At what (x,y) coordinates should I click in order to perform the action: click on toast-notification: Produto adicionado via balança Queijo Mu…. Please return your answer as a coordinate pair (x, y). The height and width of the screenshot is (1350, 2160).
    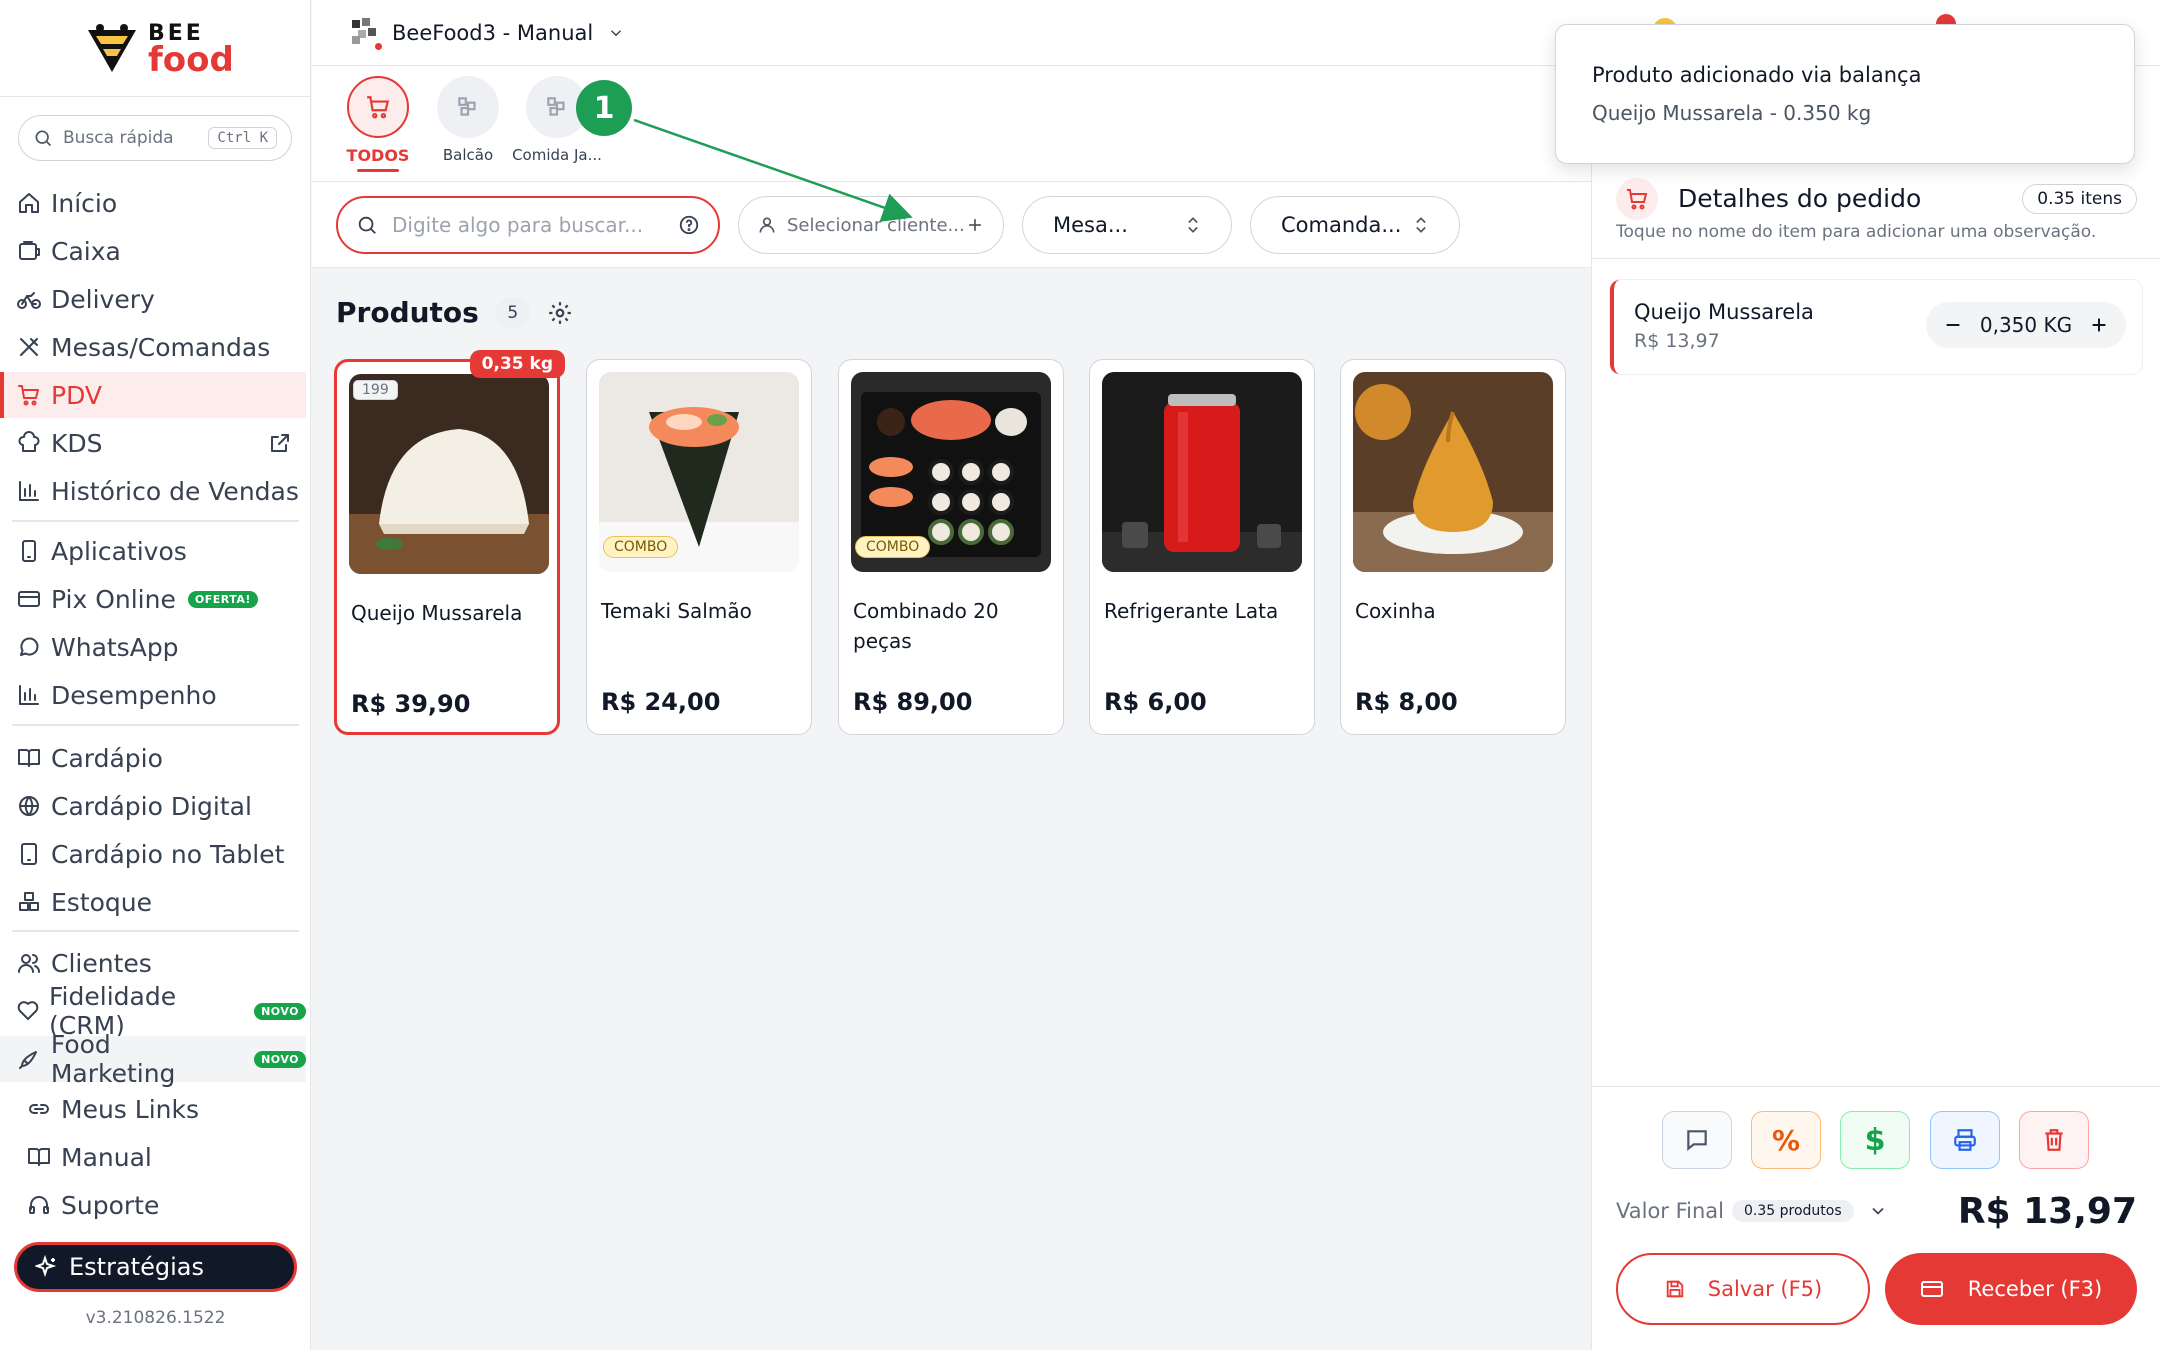
    Looking at the image, I should click on (1845, 94).